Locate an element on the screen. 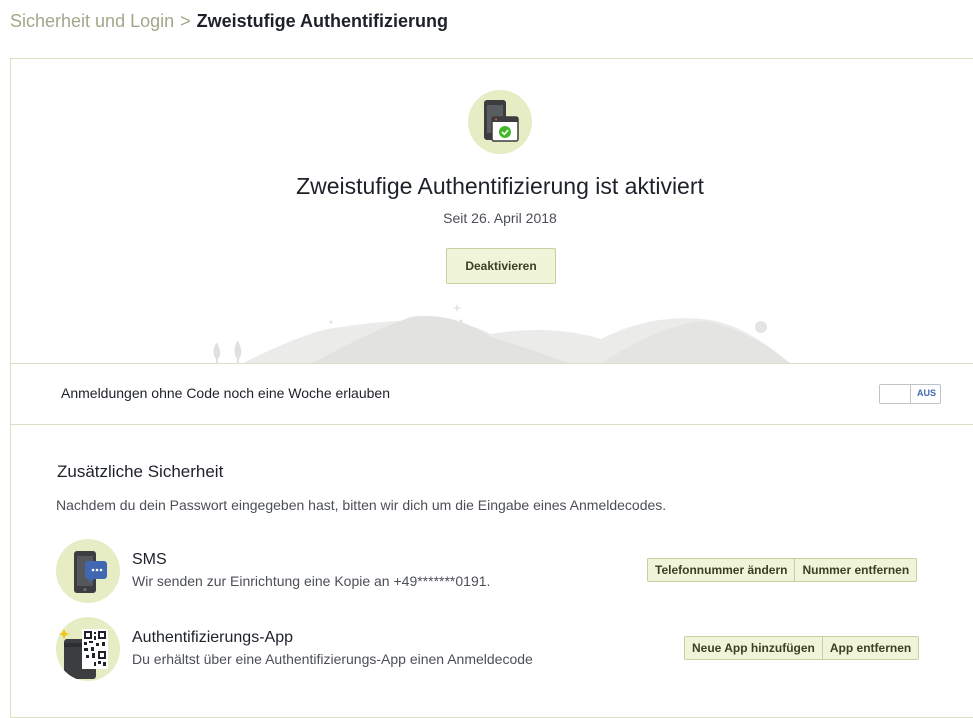  remove-number-button: Nummer entfernen is located at coordinates (855, 570).